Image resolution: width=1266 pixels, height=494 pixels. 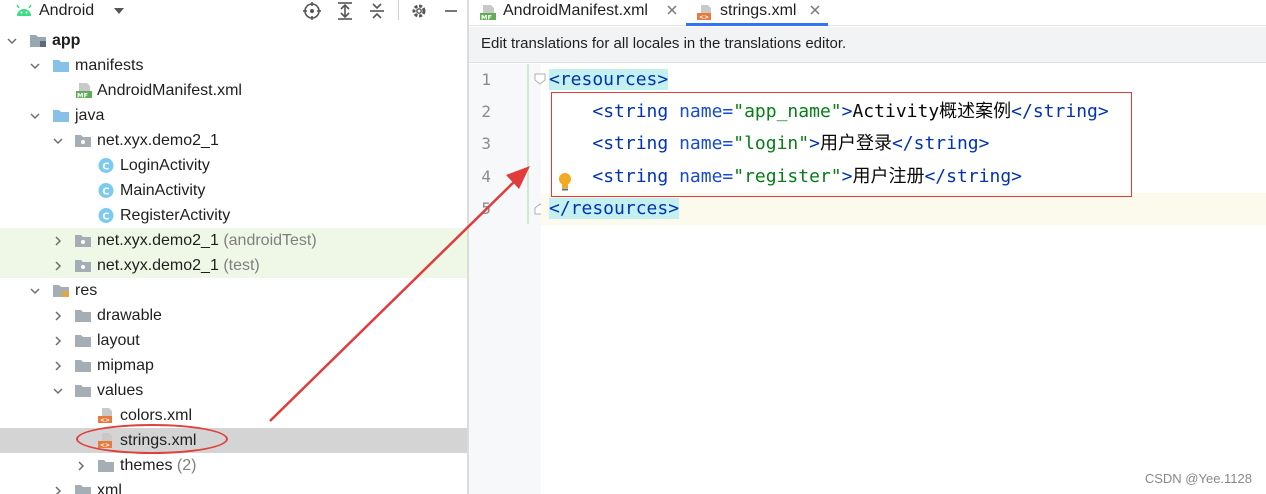 What do you see at coordinates (609, 80) in the screenshot?
I see `code-line: <resources>` at bounding box center [609, 80].